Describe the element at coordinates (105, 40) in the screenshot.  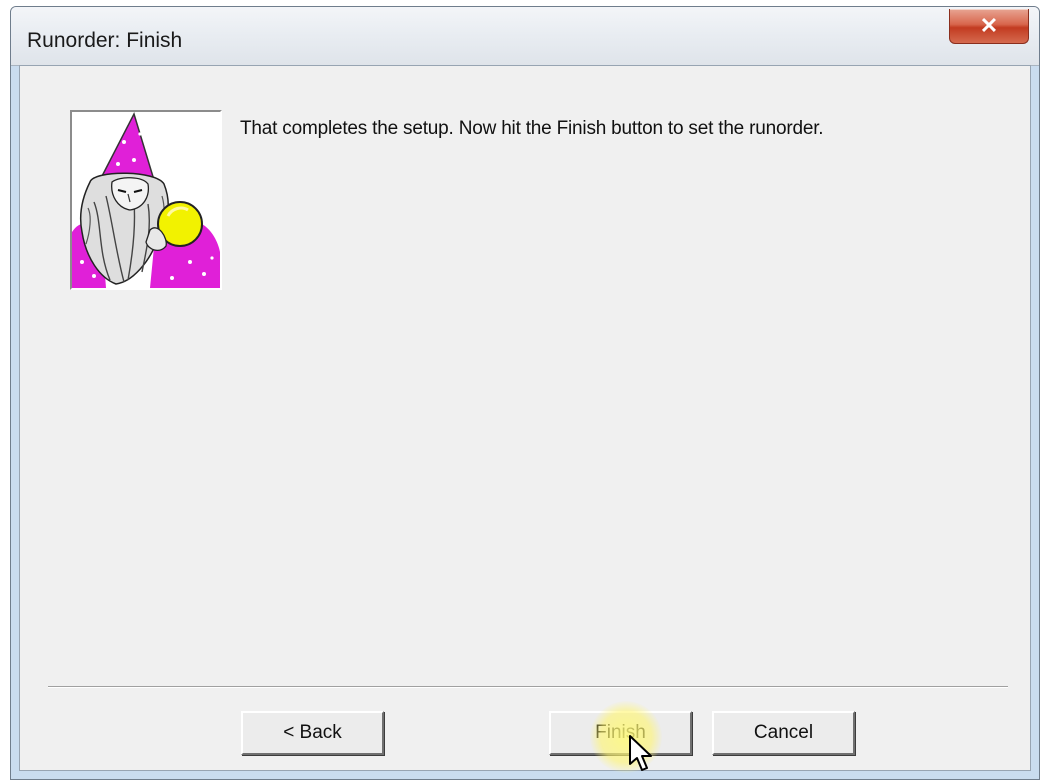
I see `window-title: Runorder: Finish` at that location.